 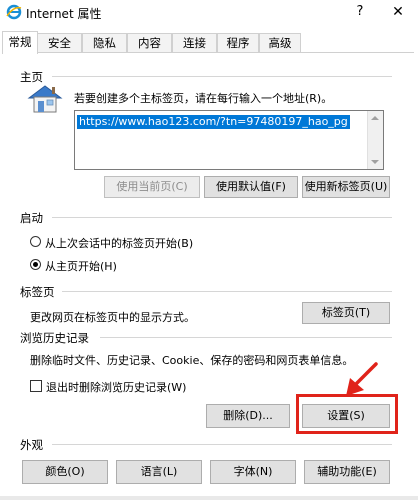 I want to click on window-title: Internet 属性, so click(x=64, y=14).